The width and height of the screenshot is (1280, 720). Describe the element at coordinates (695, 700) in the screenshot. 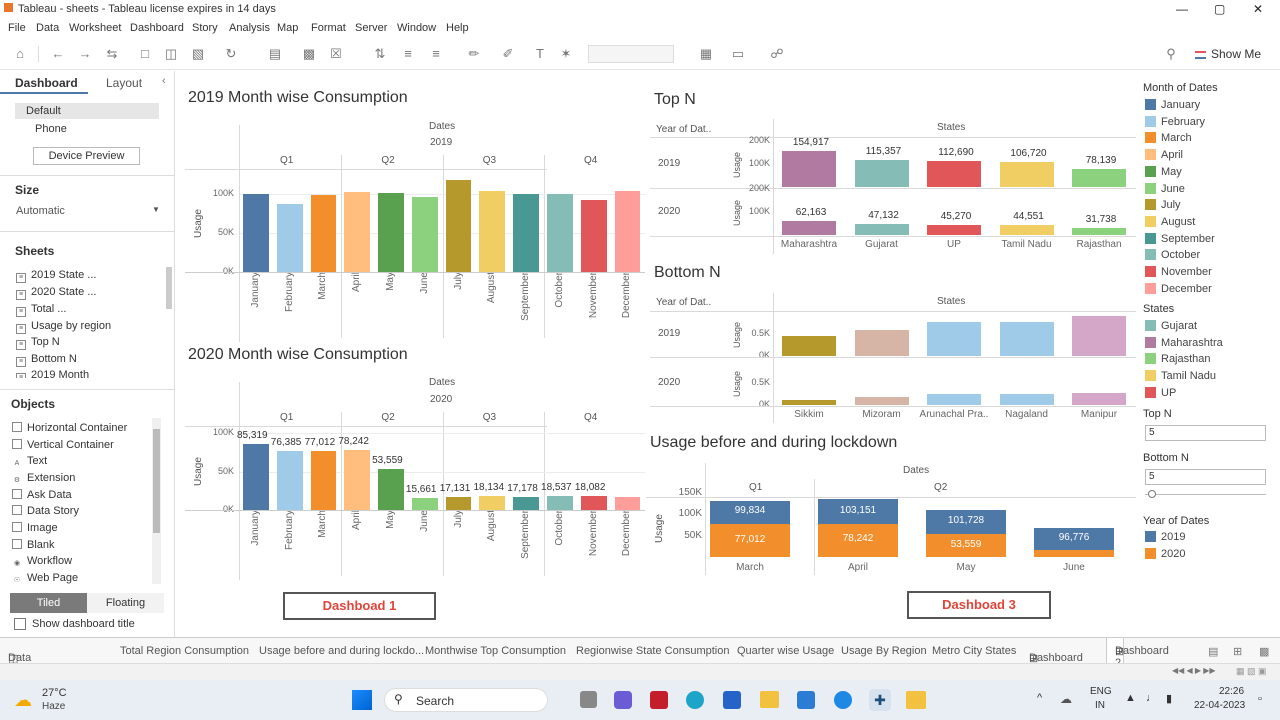

I see `edge-icon` at that location.